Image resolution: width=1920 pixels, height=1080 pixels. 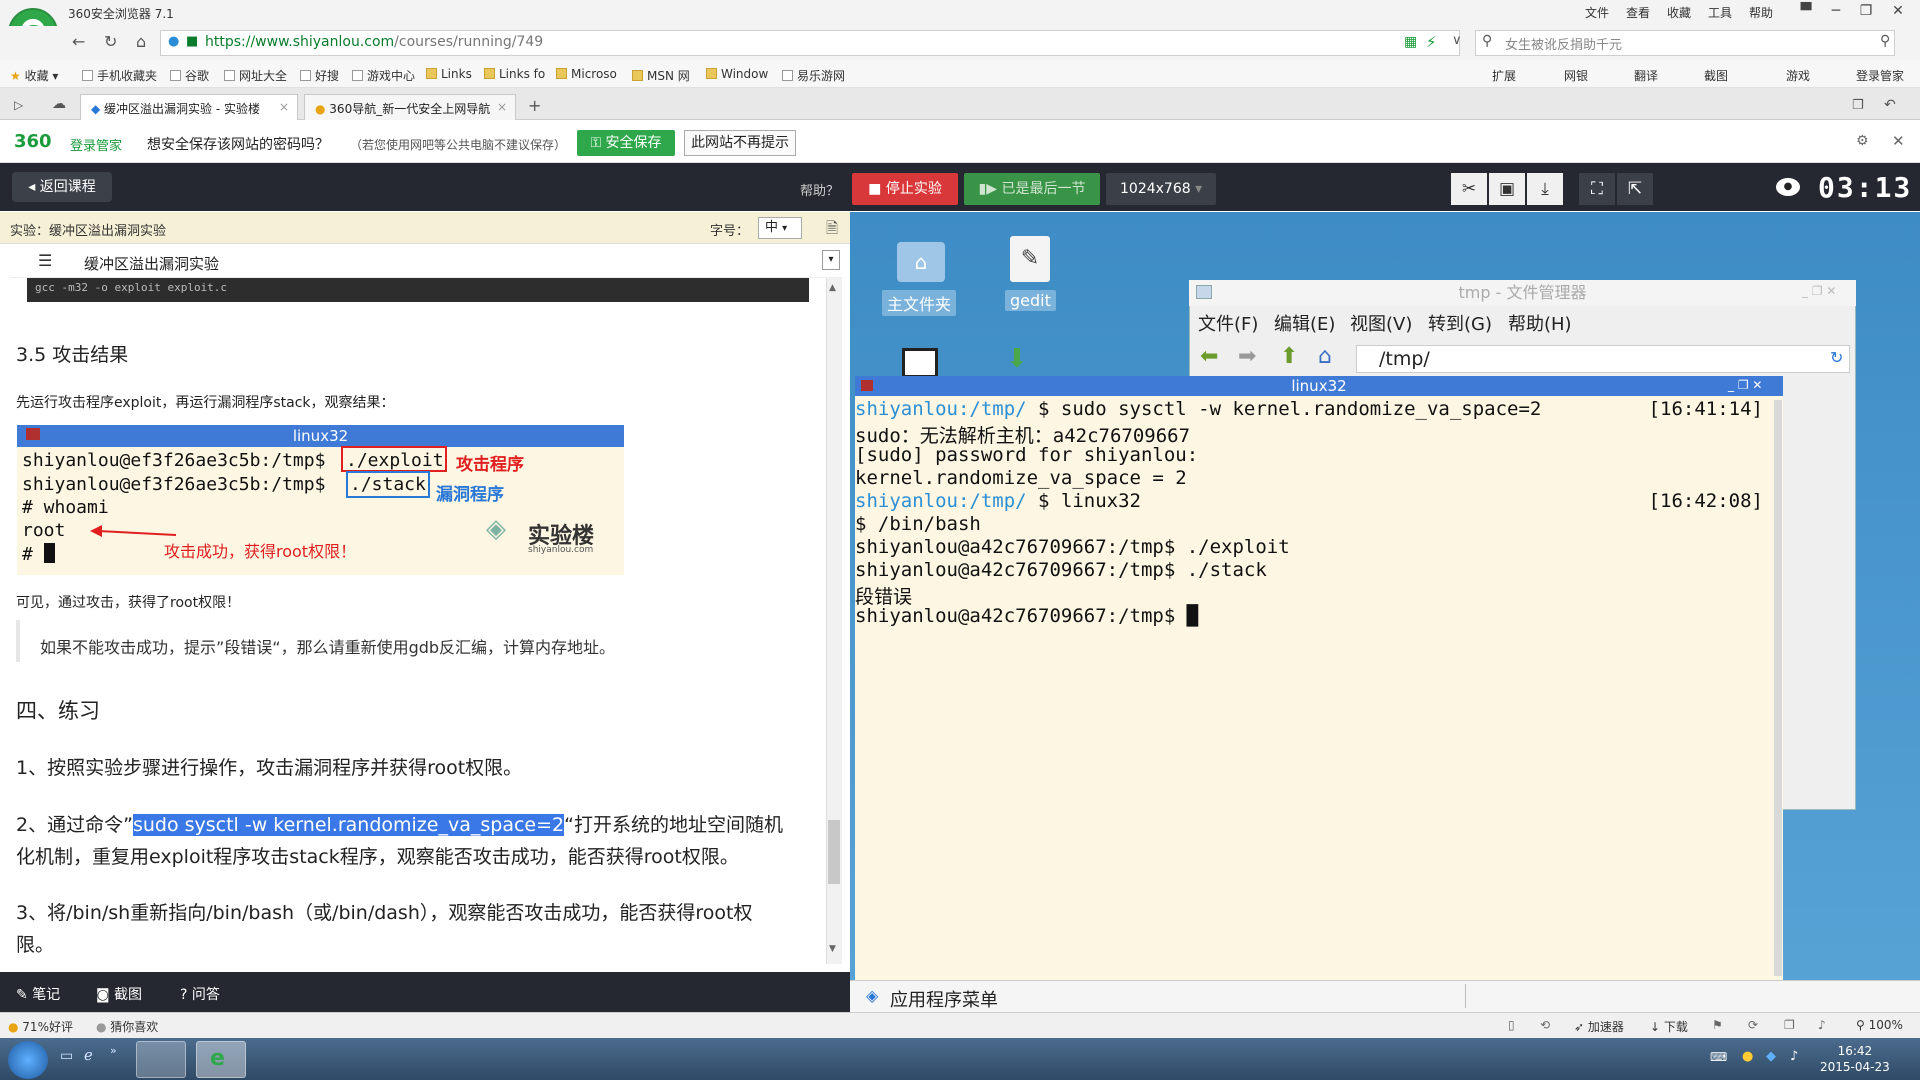 What do you see at coordinates (28, 1060) in the screenshot?
I see `start-button` at bounding box center [28, 1060].